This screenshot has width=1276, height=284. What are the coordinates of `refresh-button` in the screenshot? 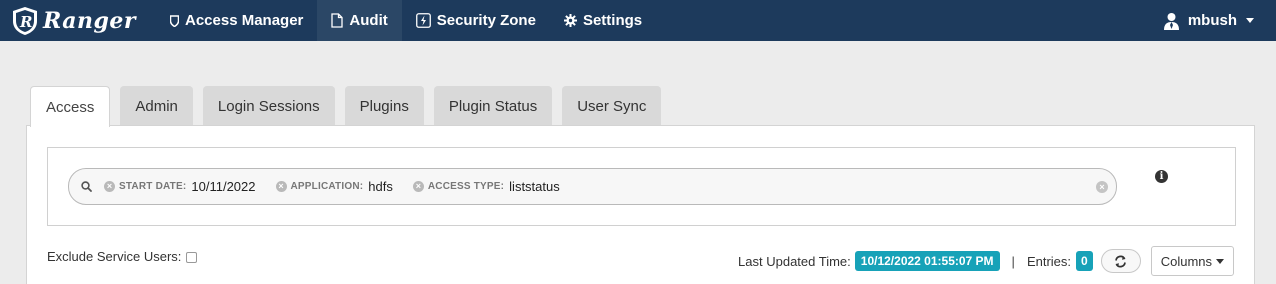 It's located at (1120, 261).